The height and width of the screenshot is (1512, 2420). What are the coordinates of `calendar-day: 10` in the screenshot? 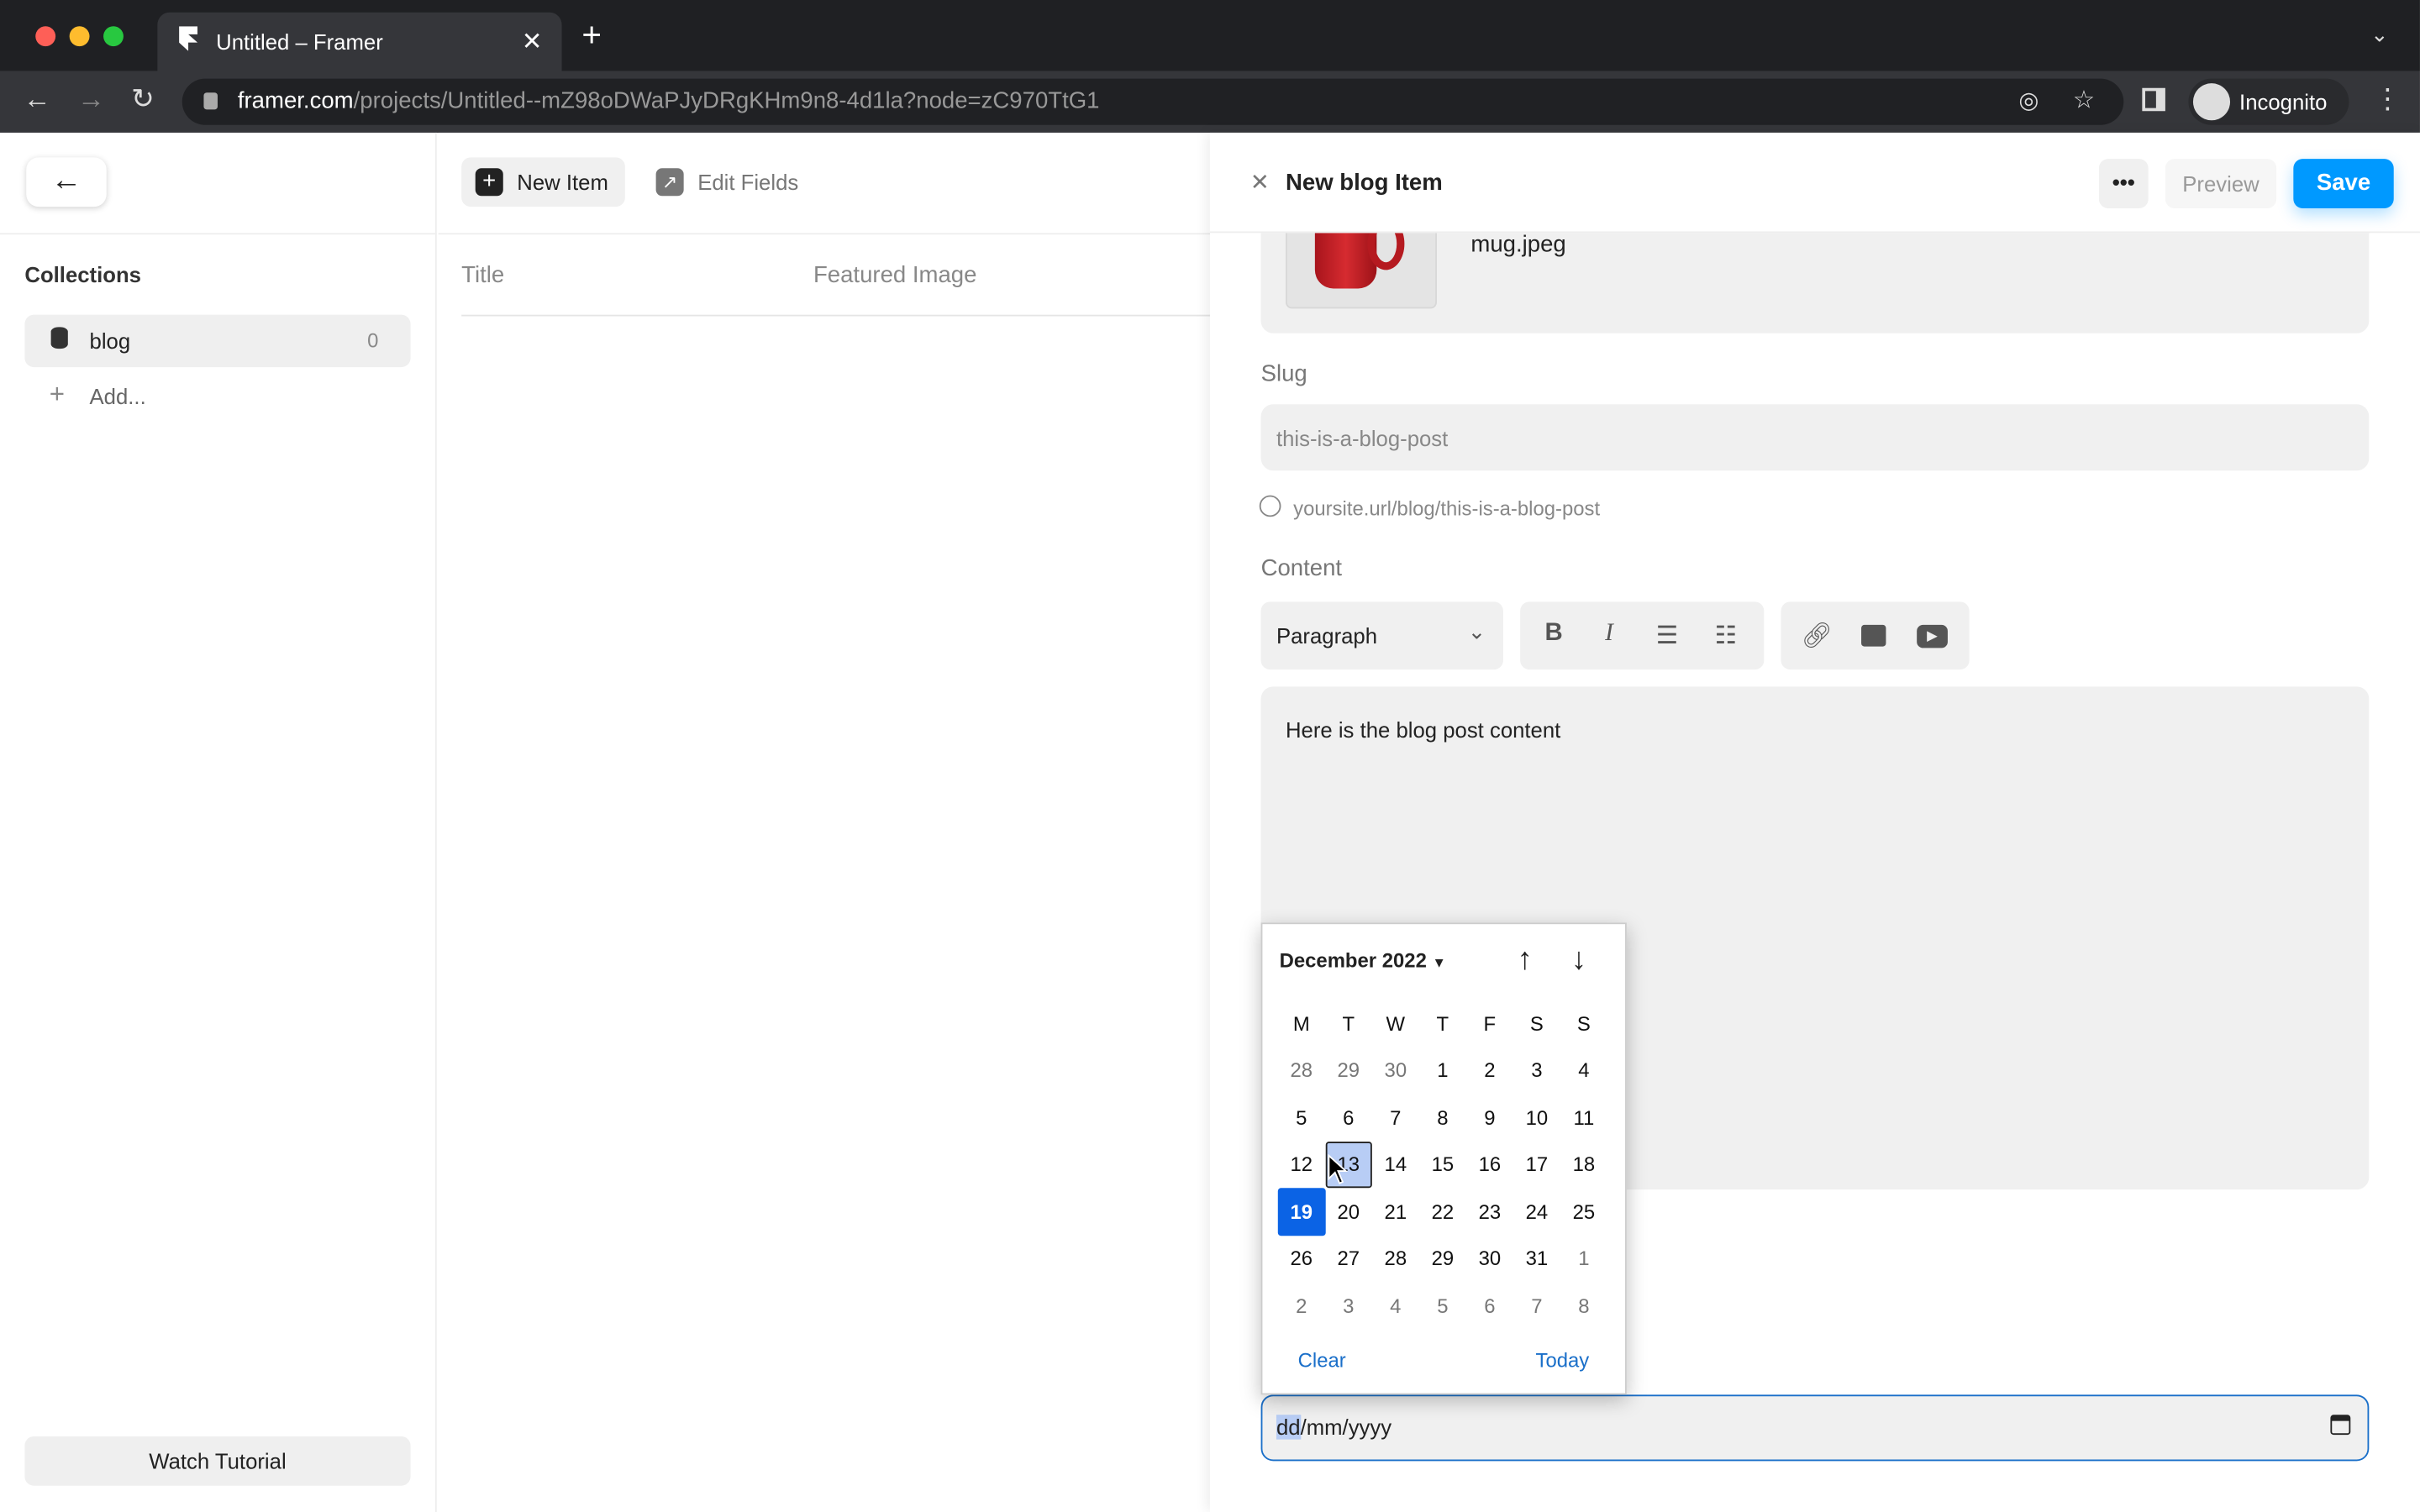 It's located at (1536, 1117).